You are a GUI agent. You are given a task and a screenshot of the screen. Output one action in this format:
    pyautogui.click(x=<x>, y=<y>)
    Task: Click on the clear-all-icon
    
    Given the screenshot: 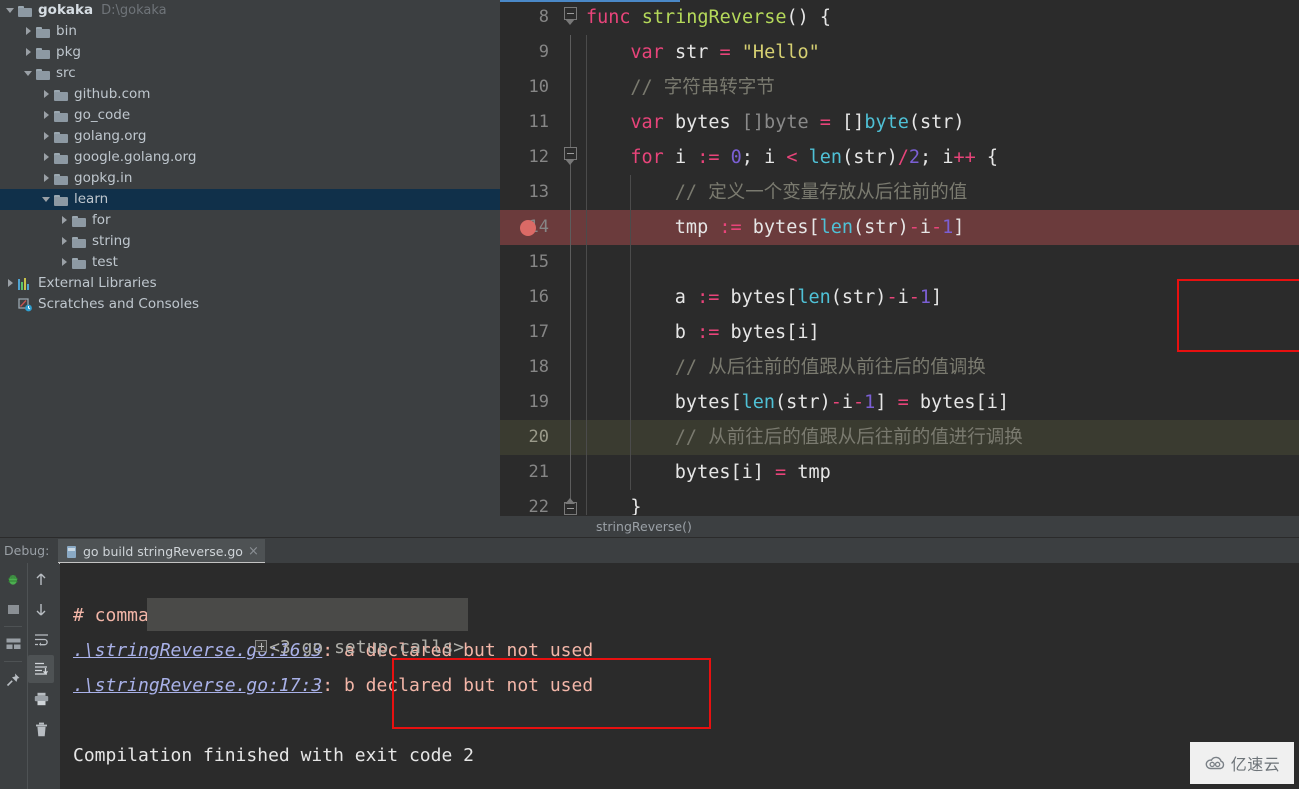 What is the action you would take?
    pyautogui.click(x=41, y=729)
    